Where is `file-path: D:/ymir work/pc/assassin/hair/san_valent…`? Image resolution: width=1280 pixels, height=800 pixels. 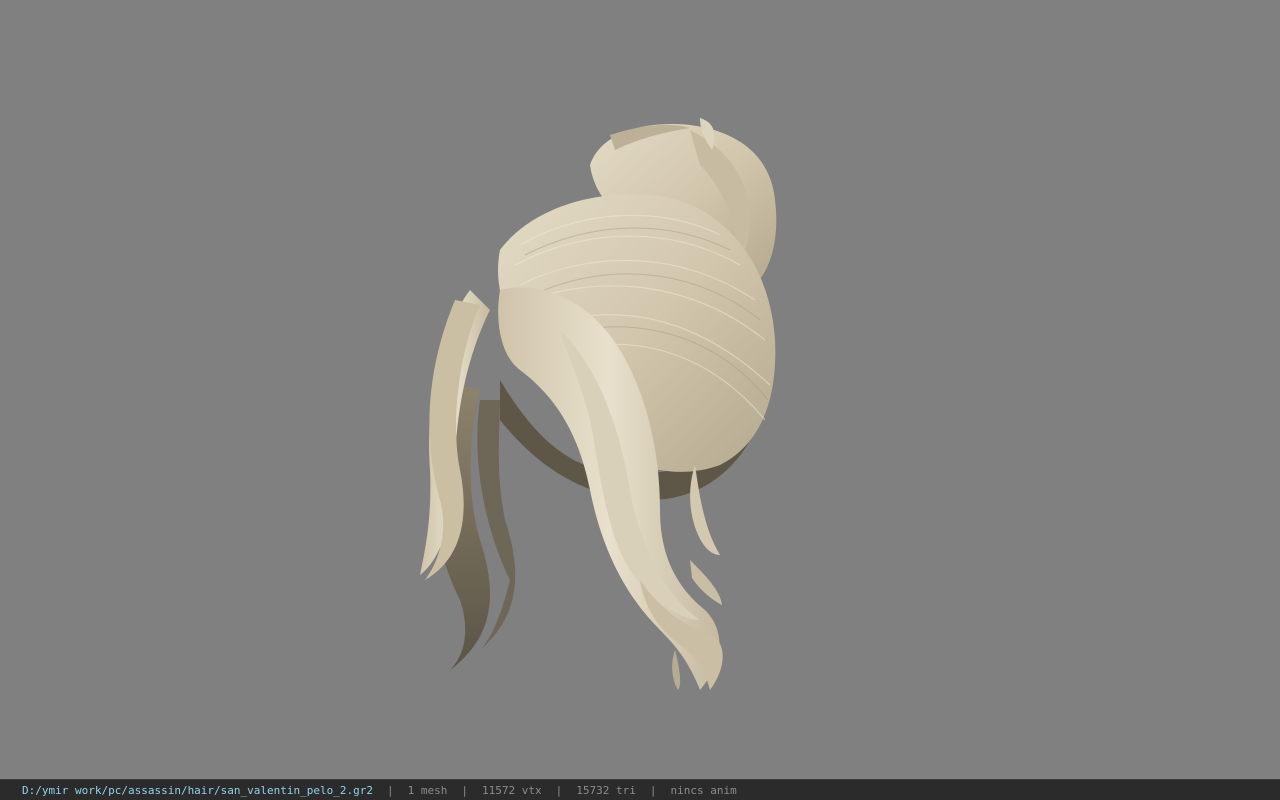
file-path: D:/ymir work/pc/assassin/hair/san_valent… is located at coordinates (197, 790).